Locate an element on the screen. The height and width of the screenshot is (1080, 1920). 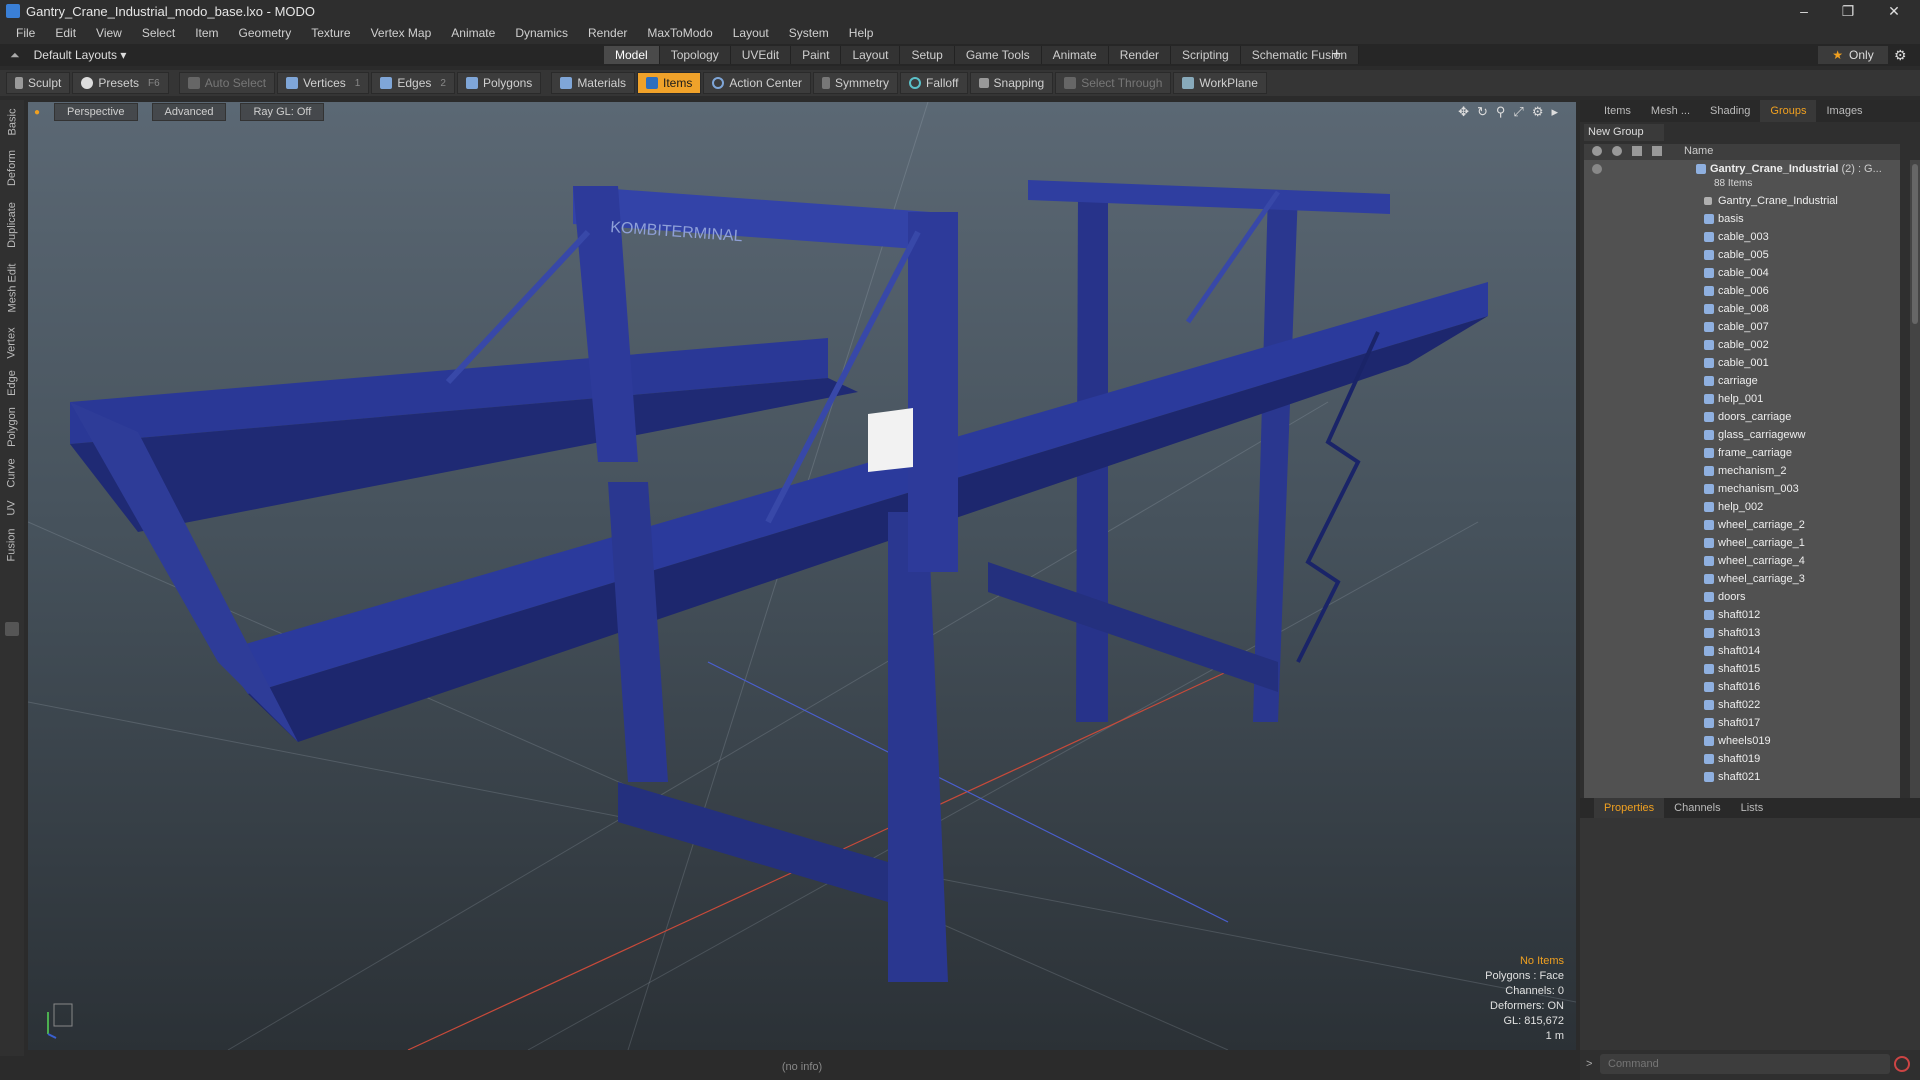
vtab-uv: UV is located at coordinates (12, 508).